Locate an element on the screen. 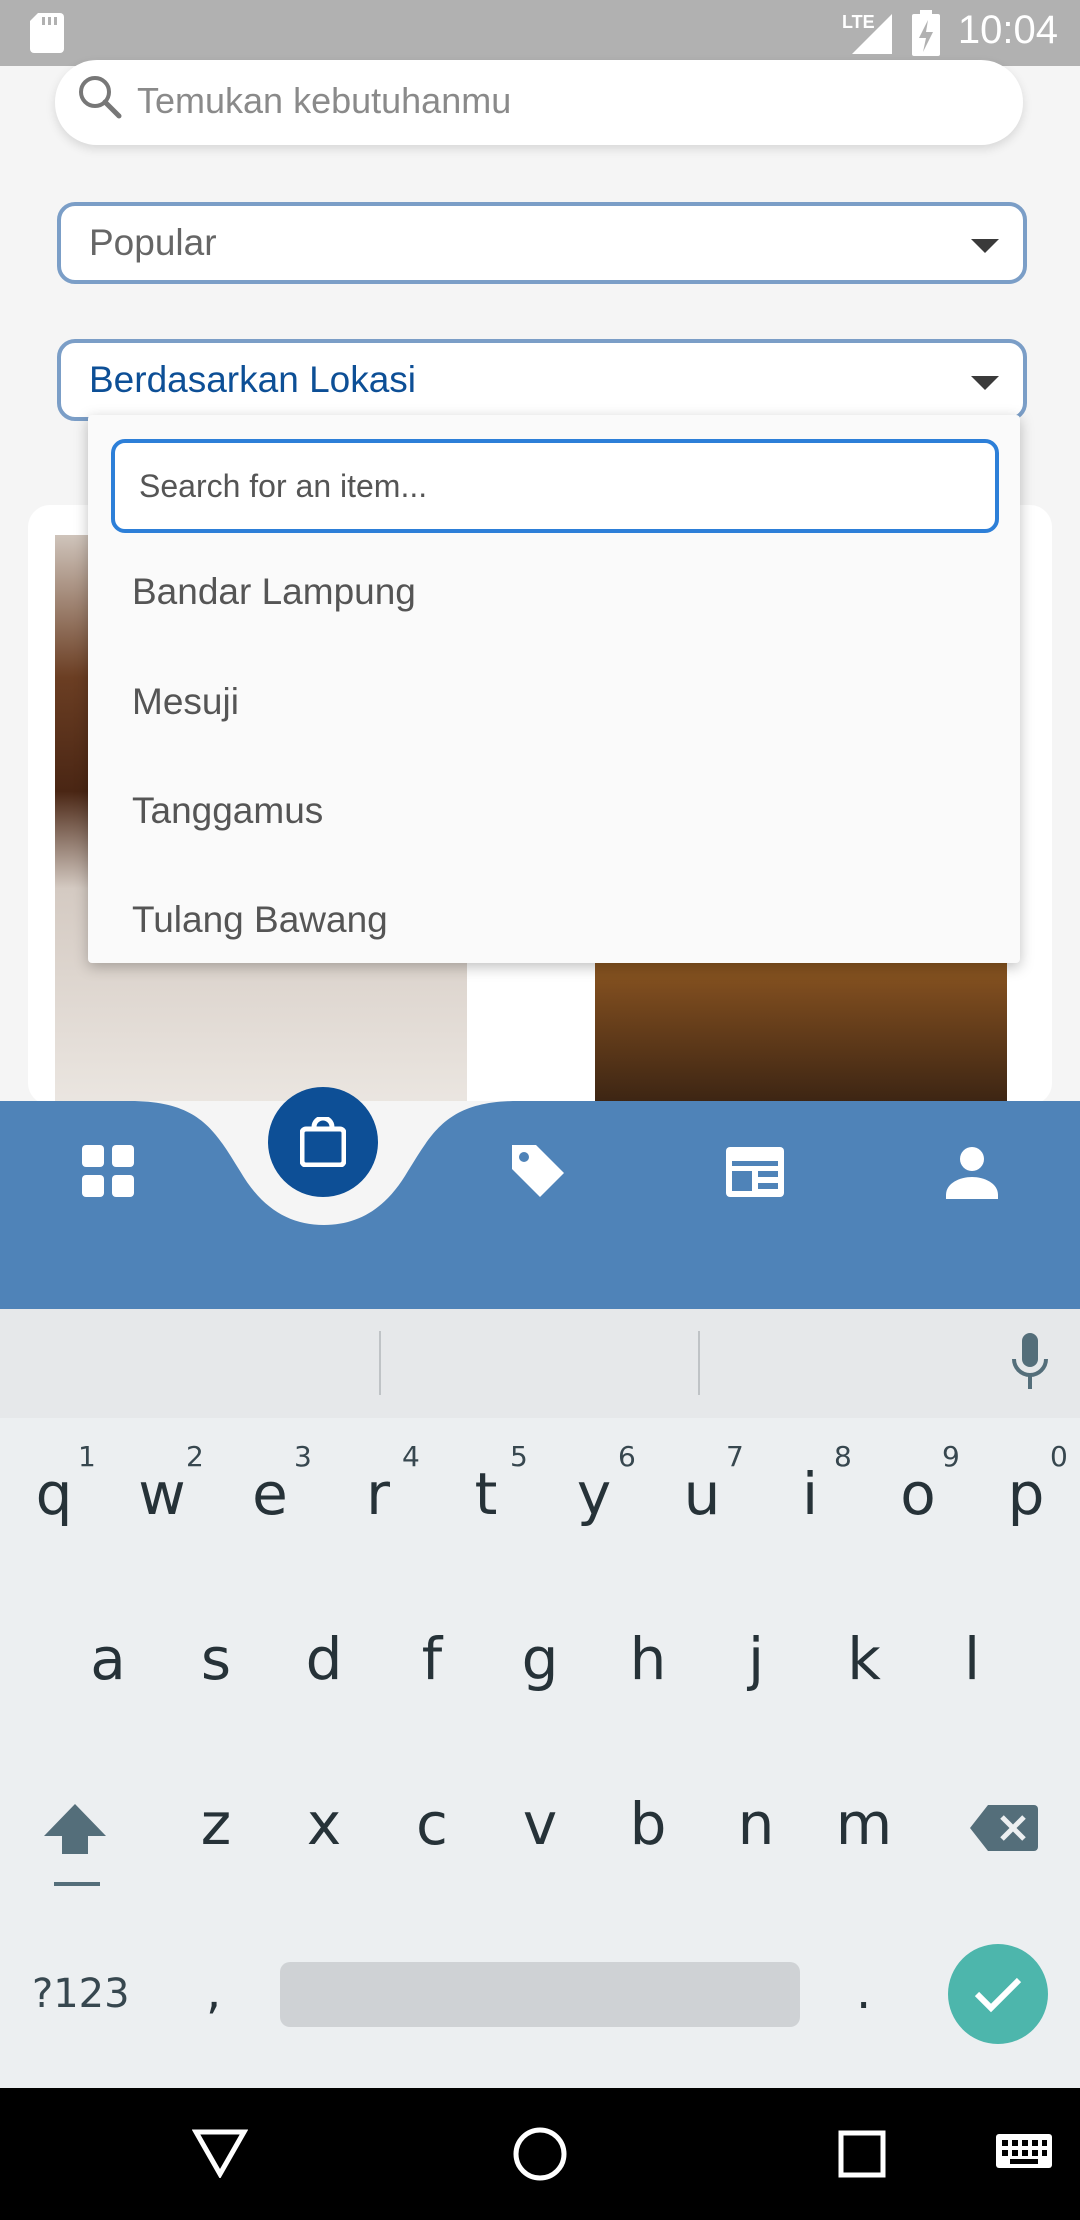  news-icon is located at coordinates (755, 1172).